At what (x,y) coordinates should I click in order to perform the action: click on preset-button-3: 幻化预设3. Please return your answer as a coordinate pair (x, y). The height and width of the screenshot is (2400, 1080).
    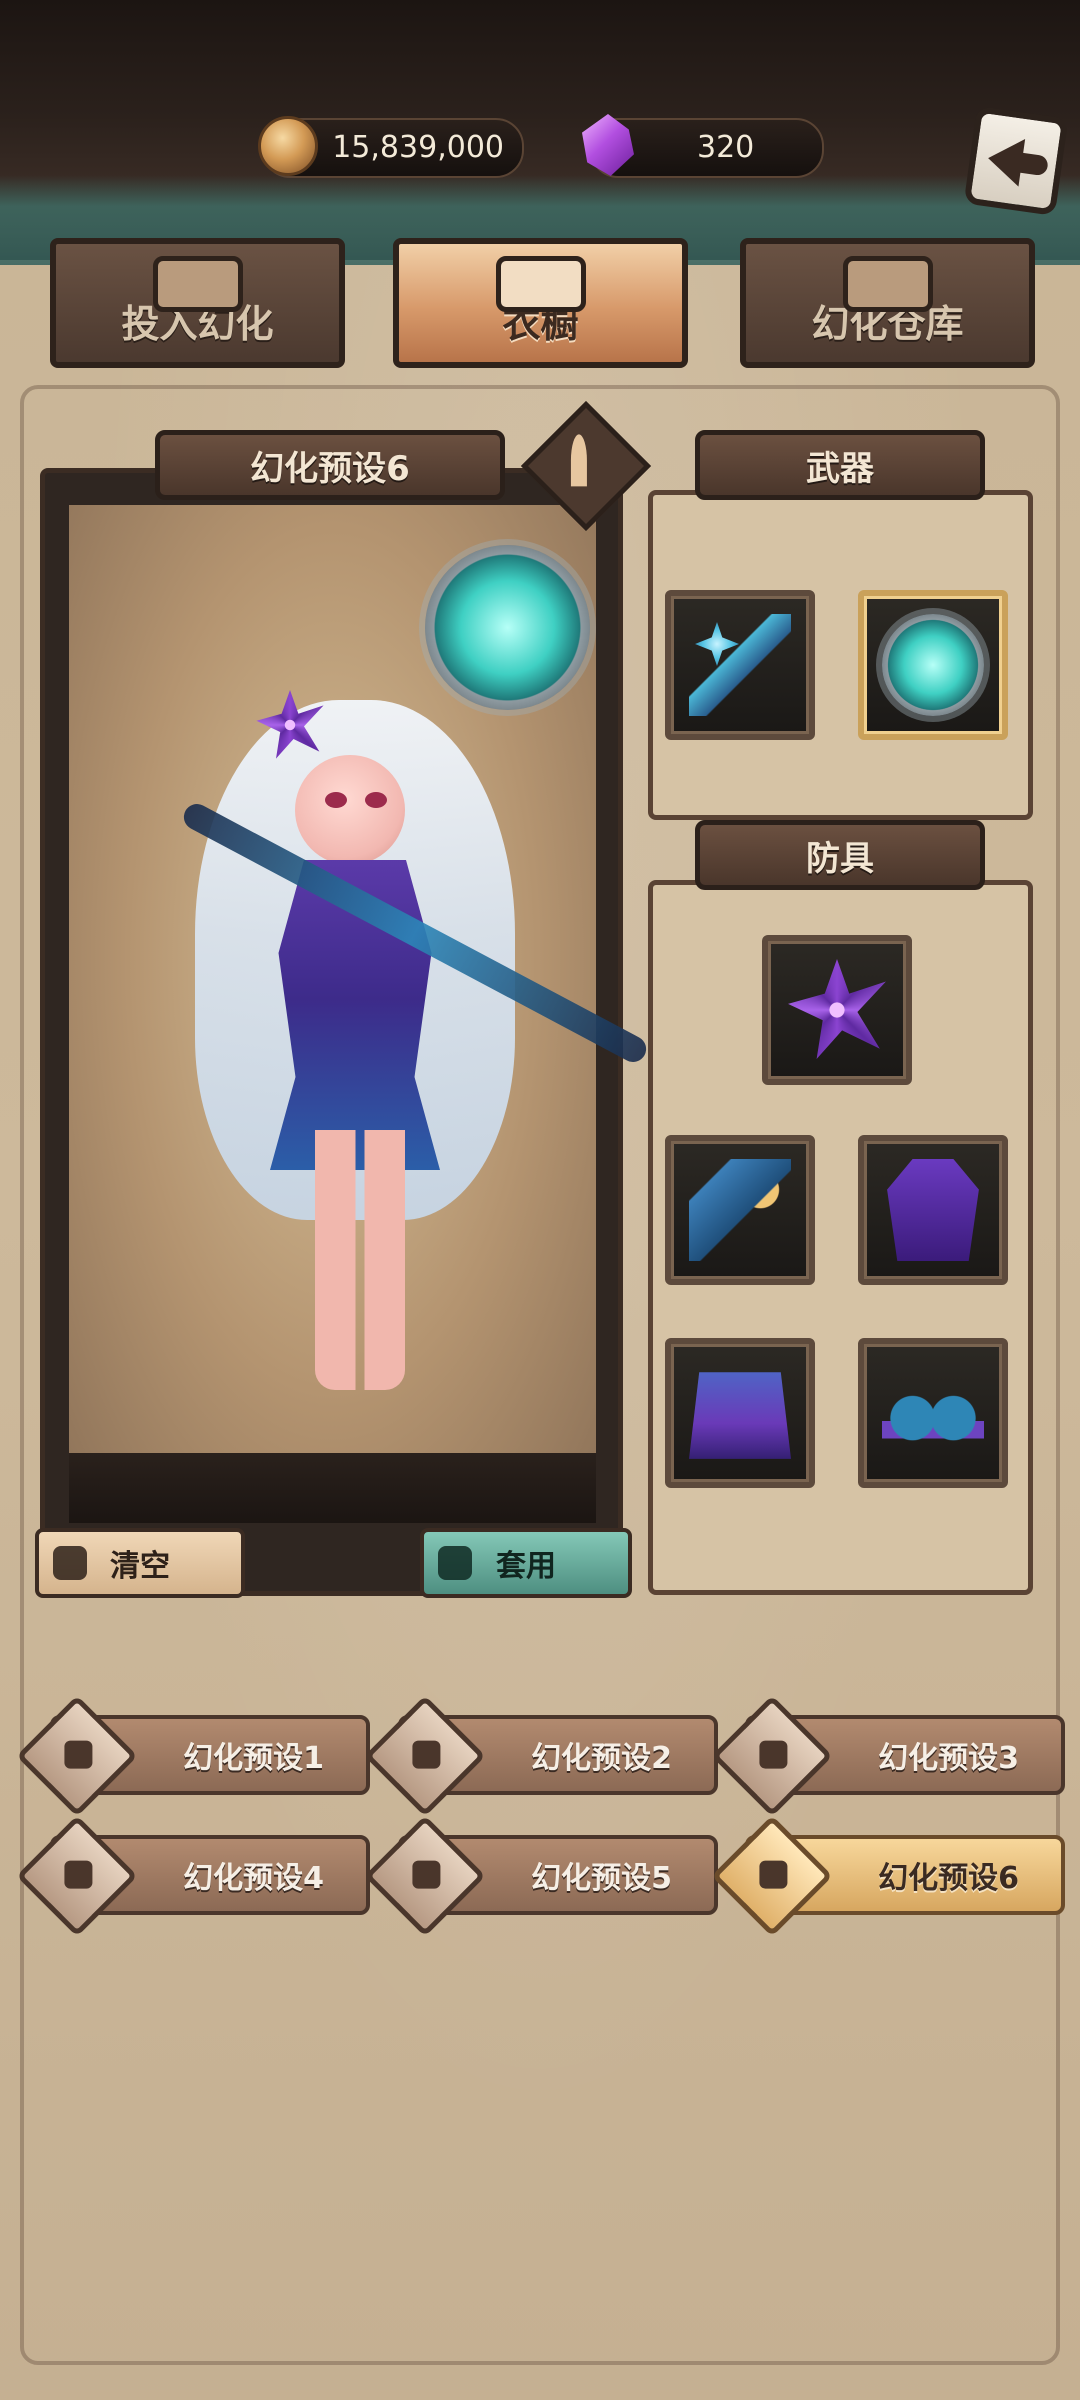
    Looking at the image, I should click on (888, 1756).